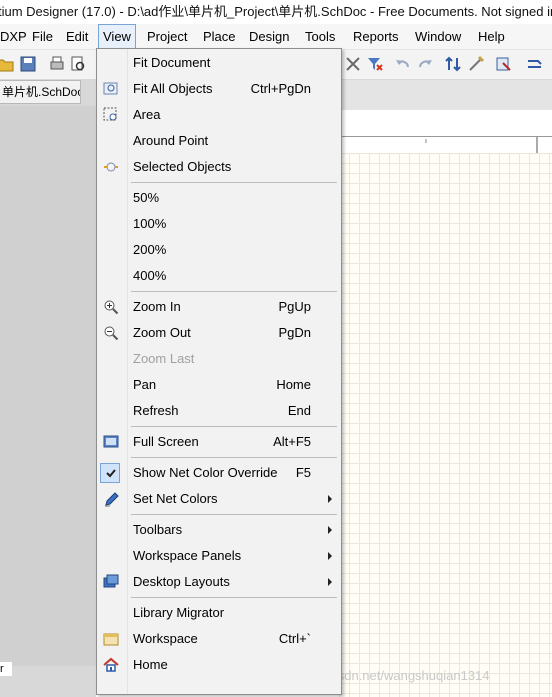  I want to click on sheet-border-ruler, so click(445, 145).